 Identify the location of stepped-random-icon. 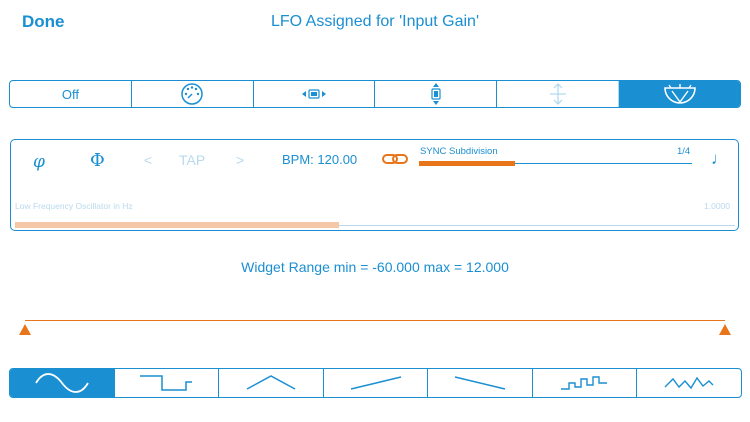
(585, 383).